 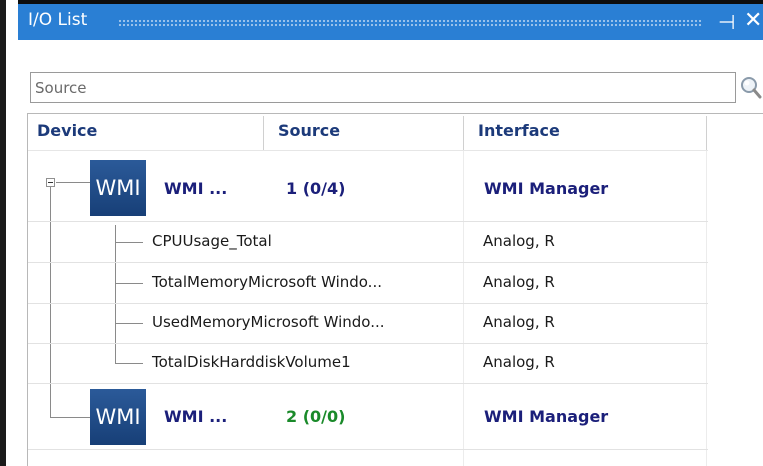 What do you see at coordinates (12, 233) in the screenshot?
I see `window-gutter` at bounding box center [12, 233].